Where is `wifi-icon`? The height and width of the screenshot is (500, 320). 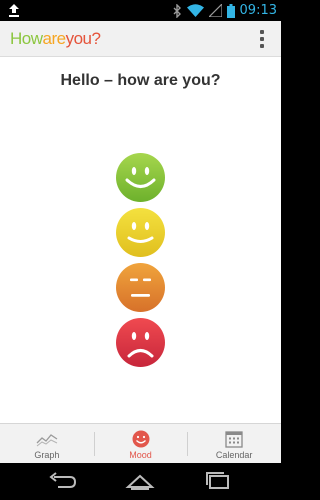 wifi-icon is located at coordinates (195, 10).